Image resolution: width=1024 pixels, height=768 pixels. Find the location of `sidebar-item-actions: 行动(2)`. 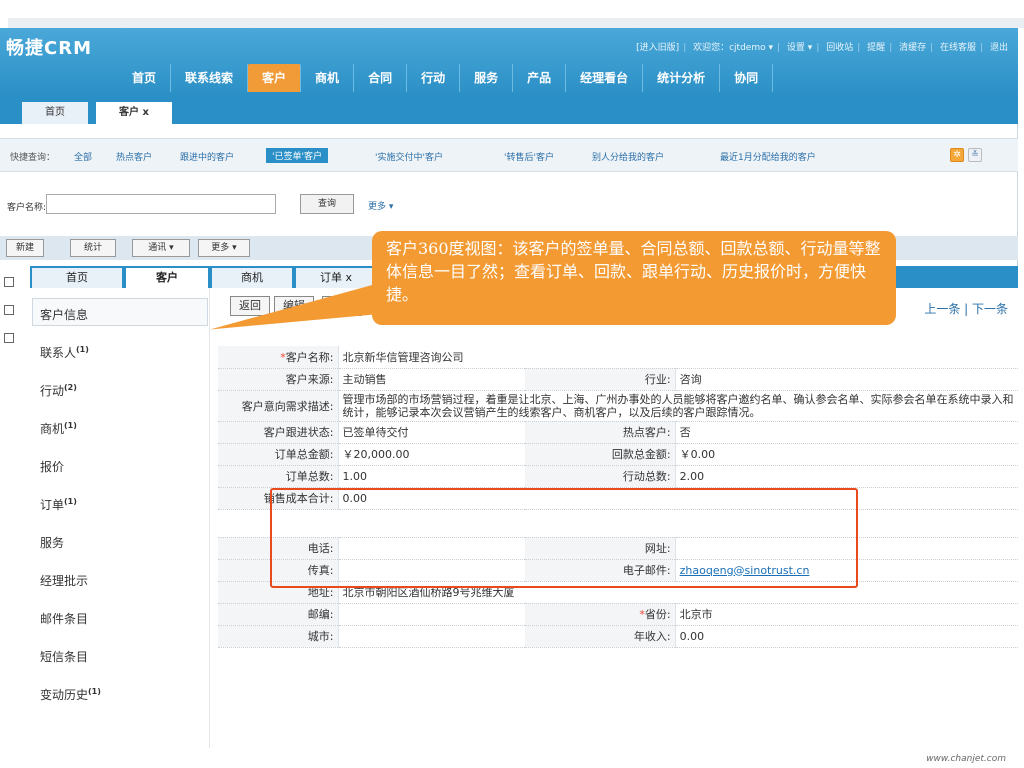

sidebar-item-actions: 行动(2) is located at coordinates (58, 390).